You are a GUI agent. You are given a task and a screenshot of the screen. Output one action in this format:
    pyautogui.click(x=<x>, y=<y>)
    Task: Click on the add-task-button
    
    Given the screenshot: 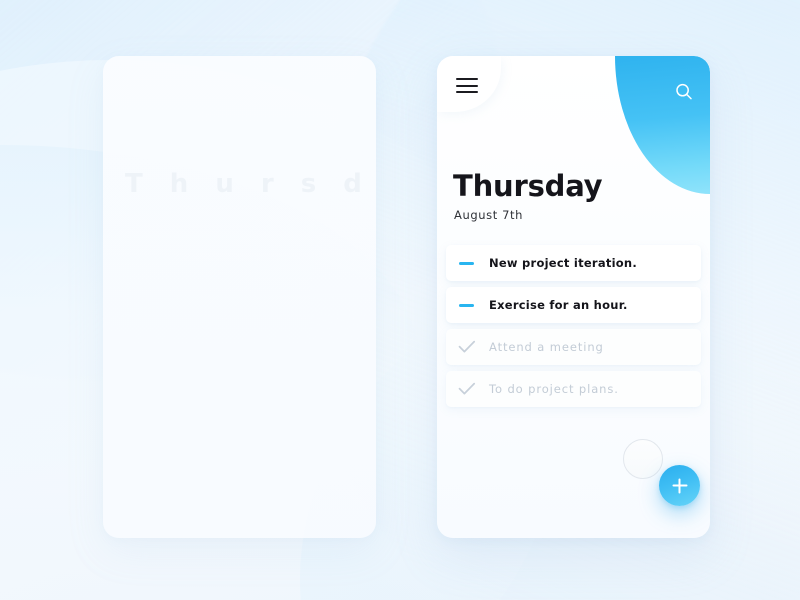 What is the action you would take?
    pyautogui.click(x=679, y=485)
    